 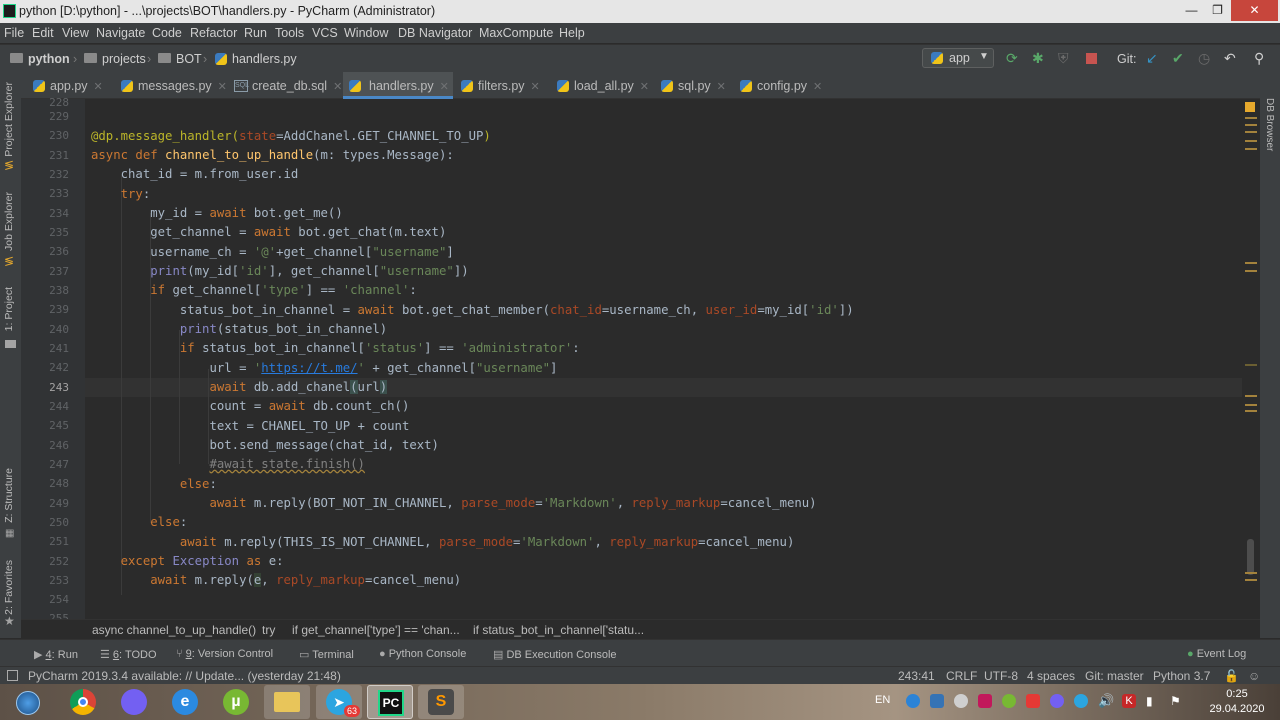 What do you see at coordinates (1051, 676) in the screenshot?
I see `indent-setting: 4 spaces` at bounding box center [1051, 676].